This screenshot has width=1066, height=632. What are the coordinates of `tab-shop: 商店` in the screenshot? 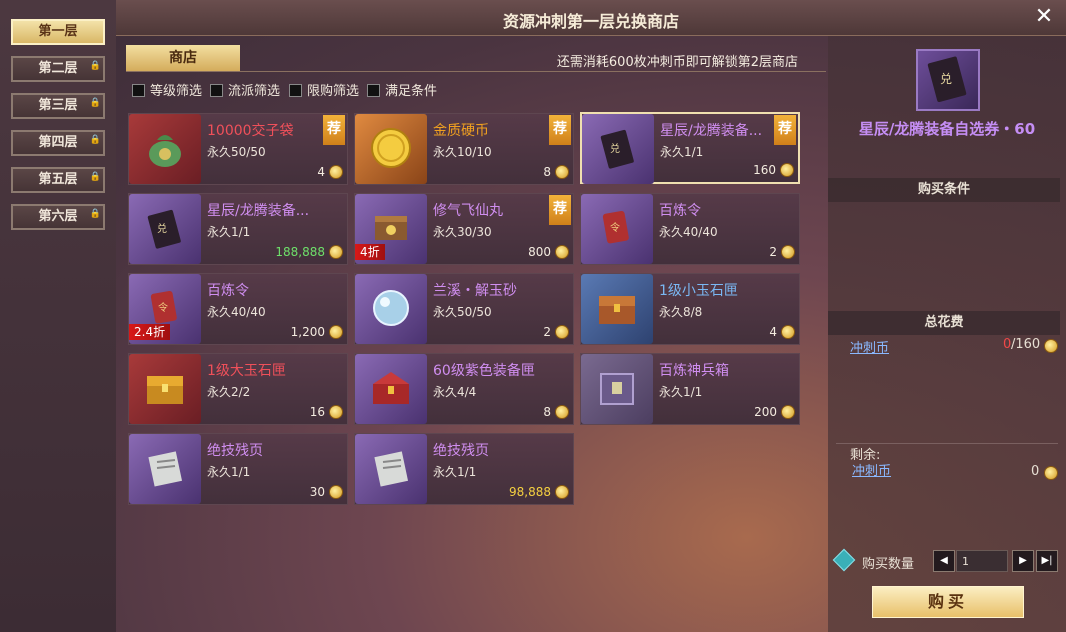 It's located at (183, 58).